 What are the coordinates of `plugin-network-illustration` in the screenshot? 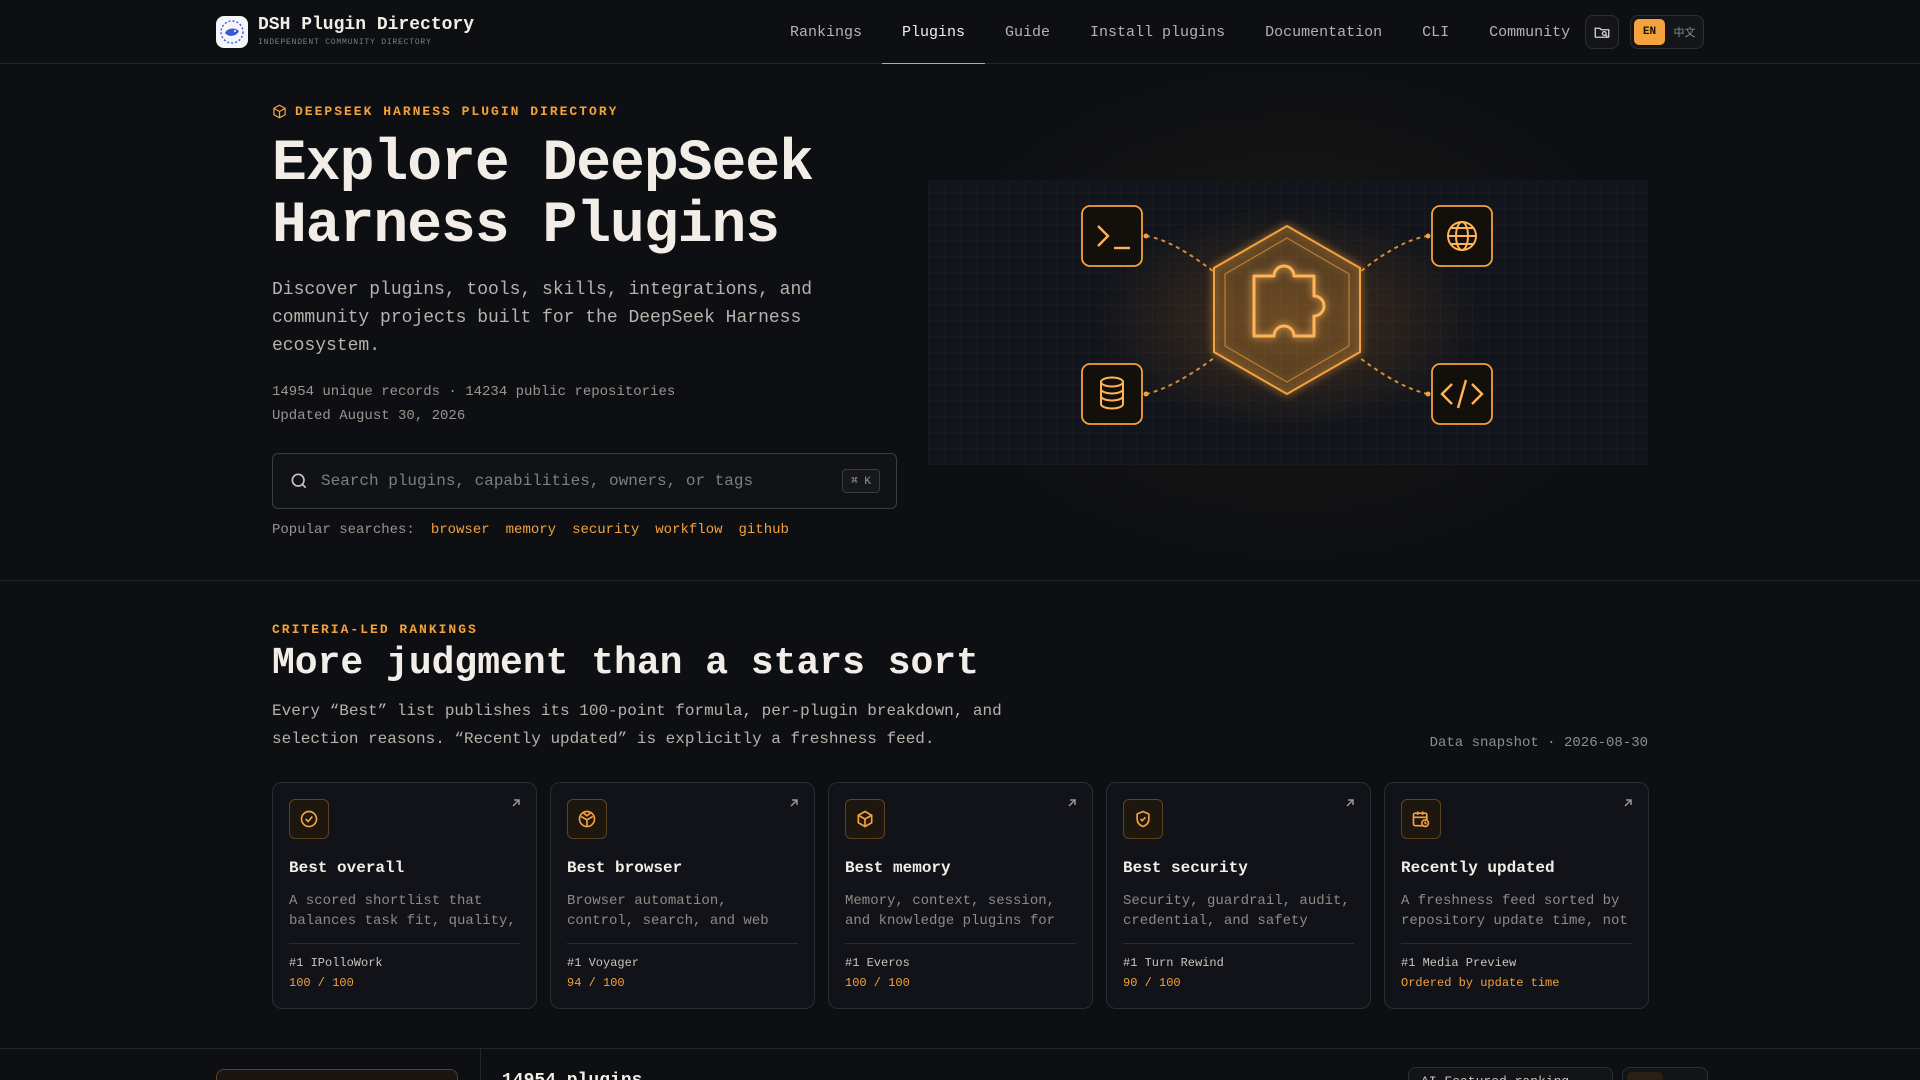 It's located at (1287, 315).